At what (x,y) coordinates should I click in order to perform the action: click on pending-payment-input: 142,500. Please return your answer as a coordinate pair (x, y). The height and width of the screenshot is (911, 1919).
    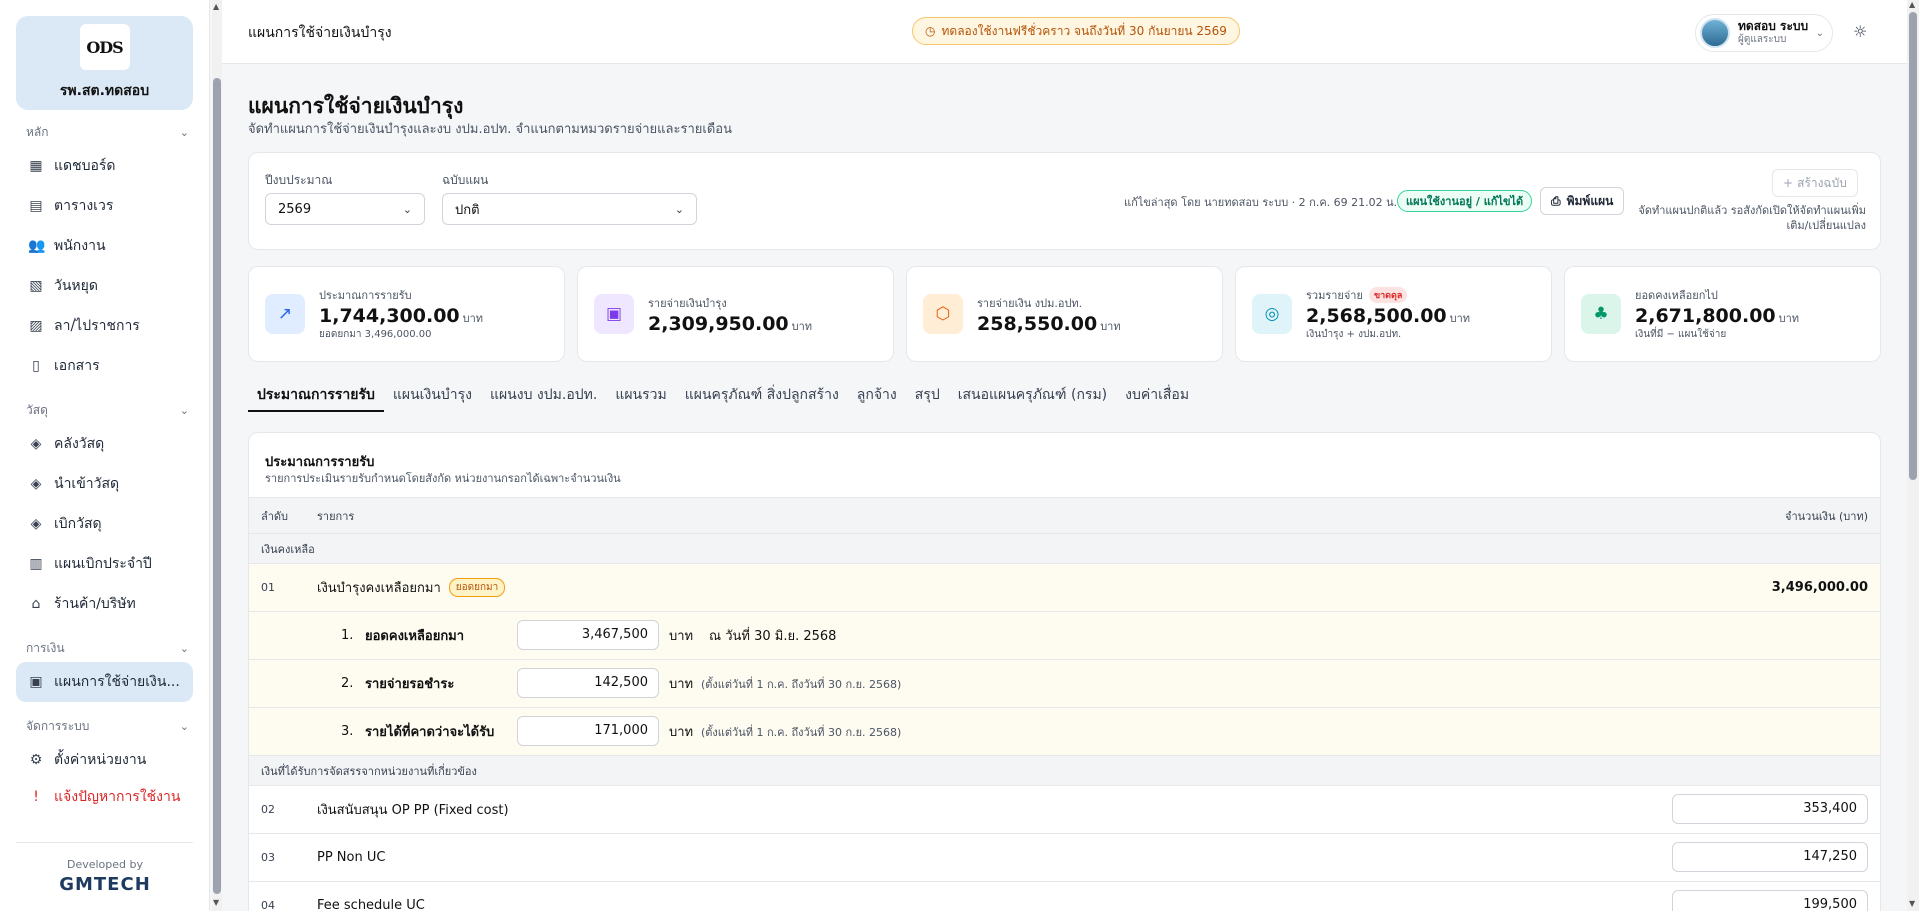
    Looking at the image, I should click on (588, 683).